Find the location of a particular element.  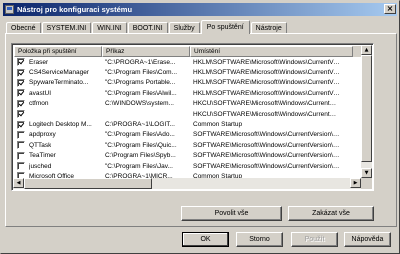

item-name: Eraser is located at coordinates (39, 62).